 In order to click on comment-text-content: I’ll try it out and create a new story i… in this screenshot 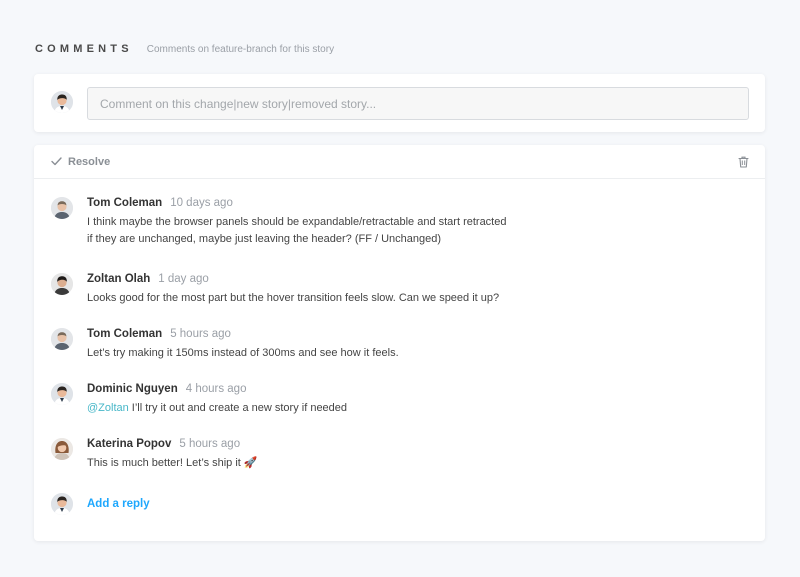, I will do `click(238, 408)`.